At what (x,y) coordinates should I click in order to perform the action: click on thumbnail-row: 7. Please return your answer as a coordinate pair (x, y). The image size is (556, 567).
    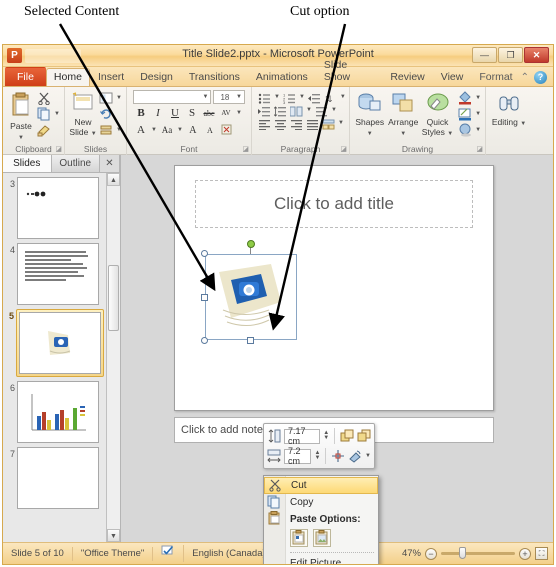
    Looking at the image, I should click on (54, 476).